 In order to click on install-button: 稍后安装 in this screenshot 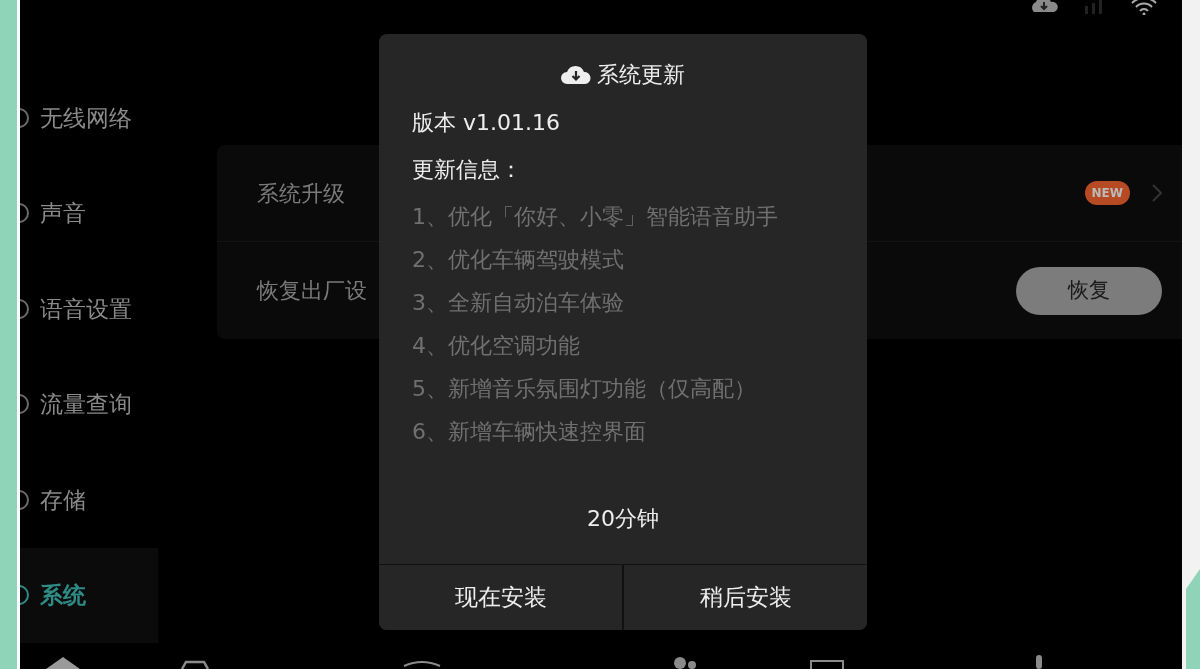, I will do `click(744, 597)`.